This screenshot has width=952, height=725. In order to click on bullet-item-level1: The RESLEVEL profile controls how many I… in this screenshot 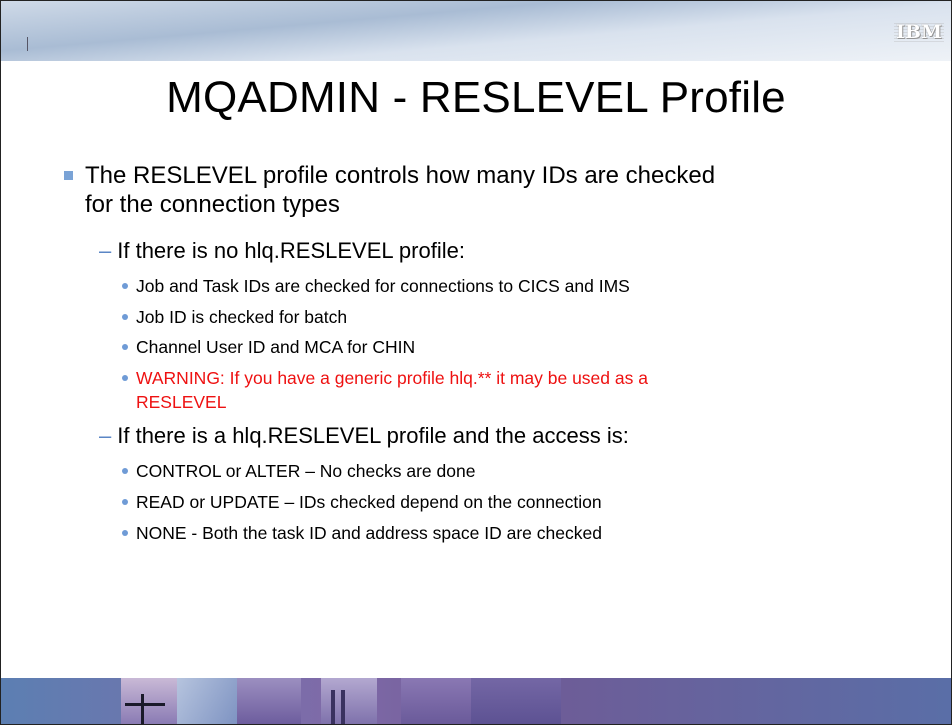, I will do `click(394, 190)`.